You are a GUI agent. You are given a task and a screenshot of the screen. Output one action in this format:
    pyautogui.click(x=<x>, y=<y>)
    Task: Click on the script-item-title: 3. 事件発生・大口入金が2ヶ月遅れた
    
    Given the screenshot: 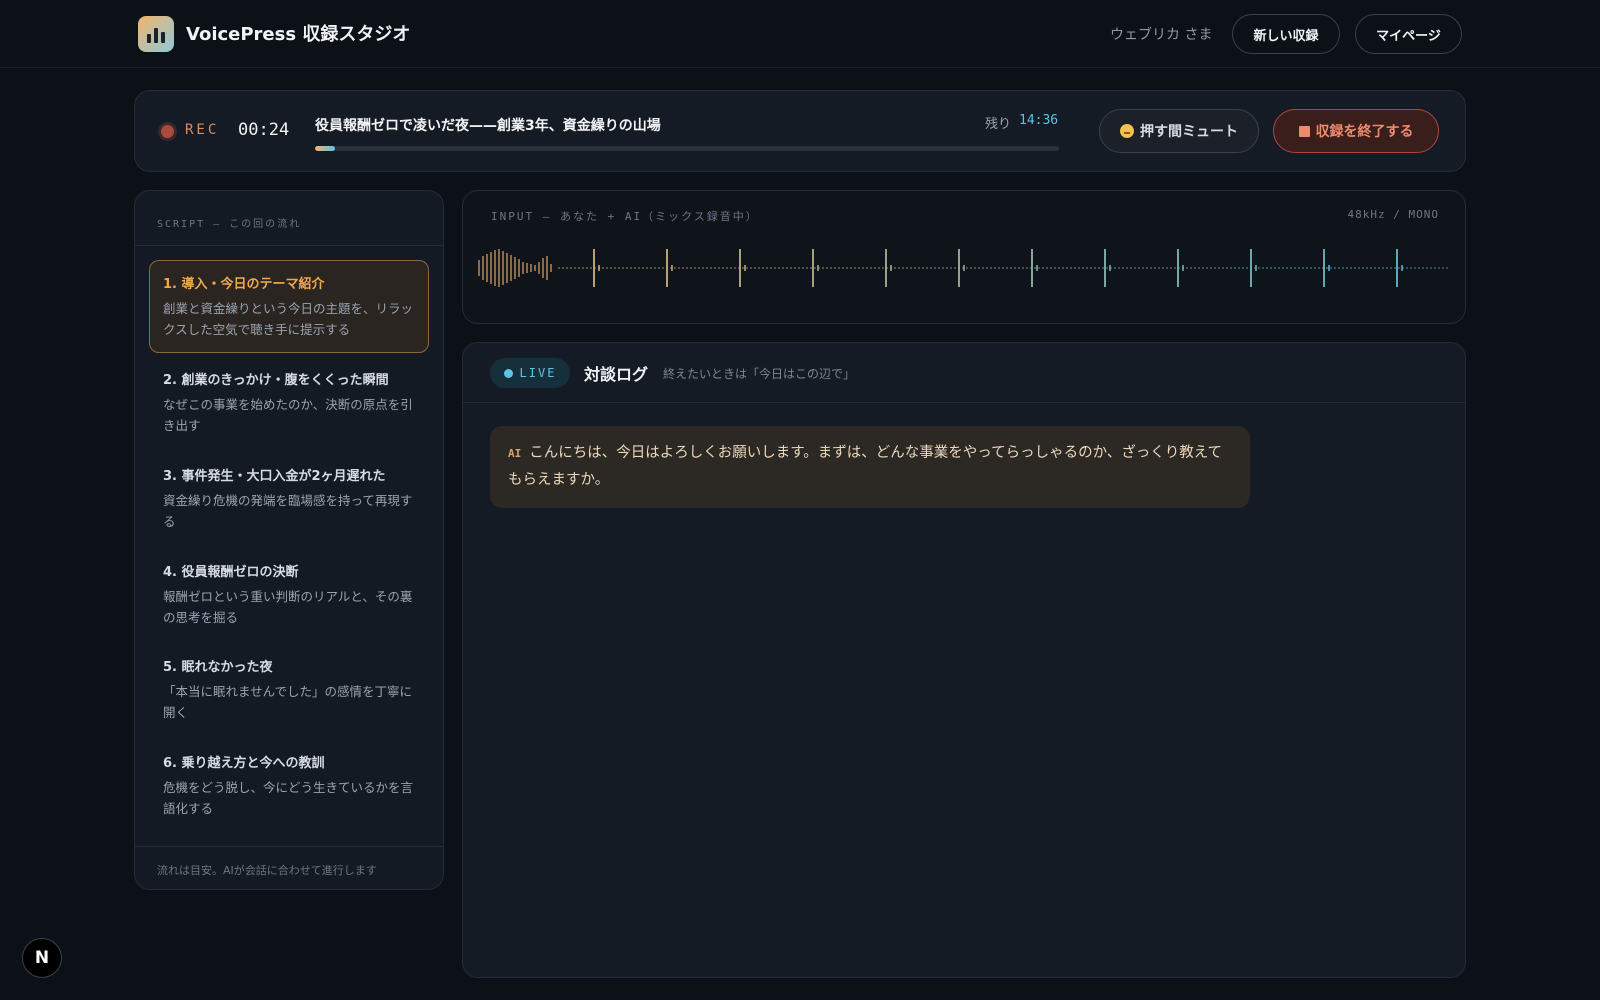 What is the action you would take?
    pyautogui.click(x=274, y=476)
    